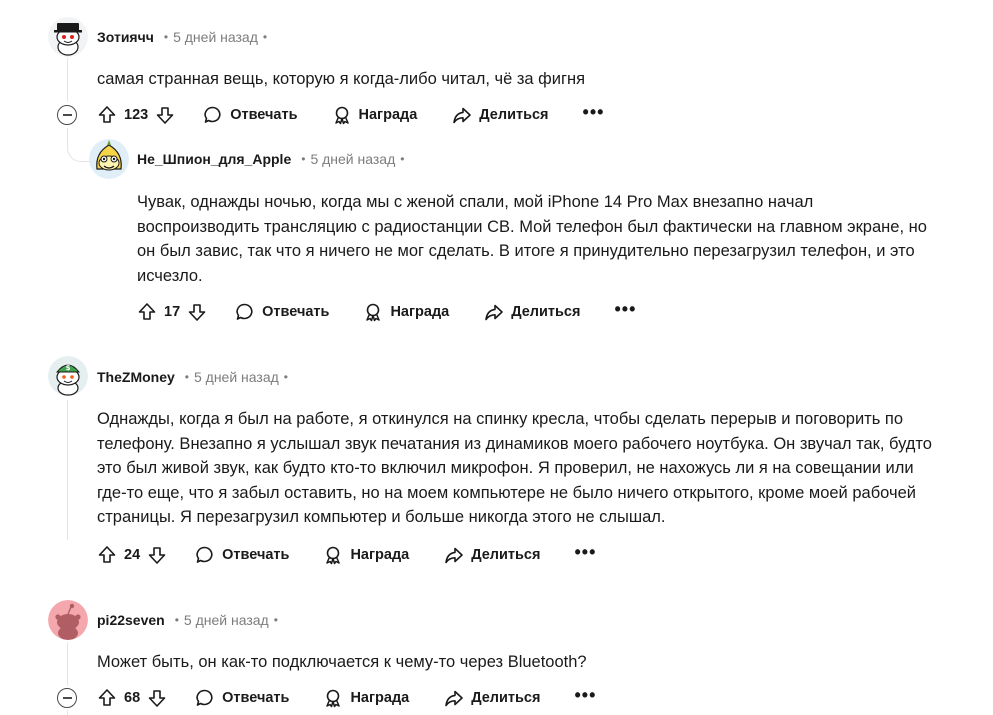 The image size is (993, 715). I want to click on author-link: TheZMoney, so click(136, 377).